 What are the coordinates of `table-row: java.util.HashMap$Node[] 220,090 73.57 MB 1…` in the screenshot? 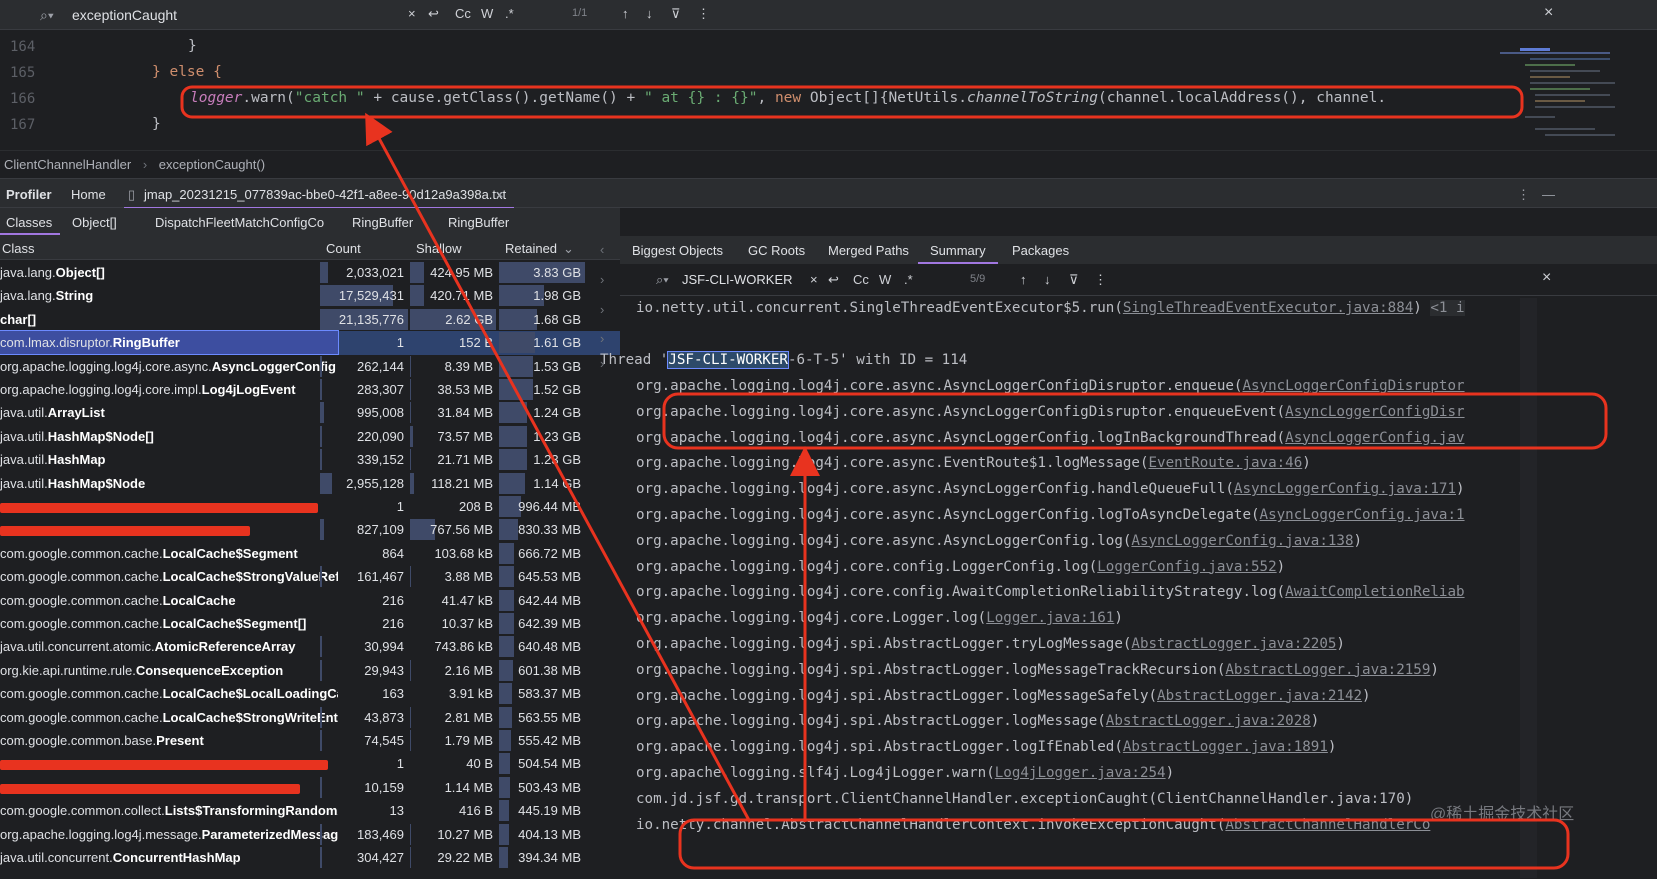 It's located at (310, 436).